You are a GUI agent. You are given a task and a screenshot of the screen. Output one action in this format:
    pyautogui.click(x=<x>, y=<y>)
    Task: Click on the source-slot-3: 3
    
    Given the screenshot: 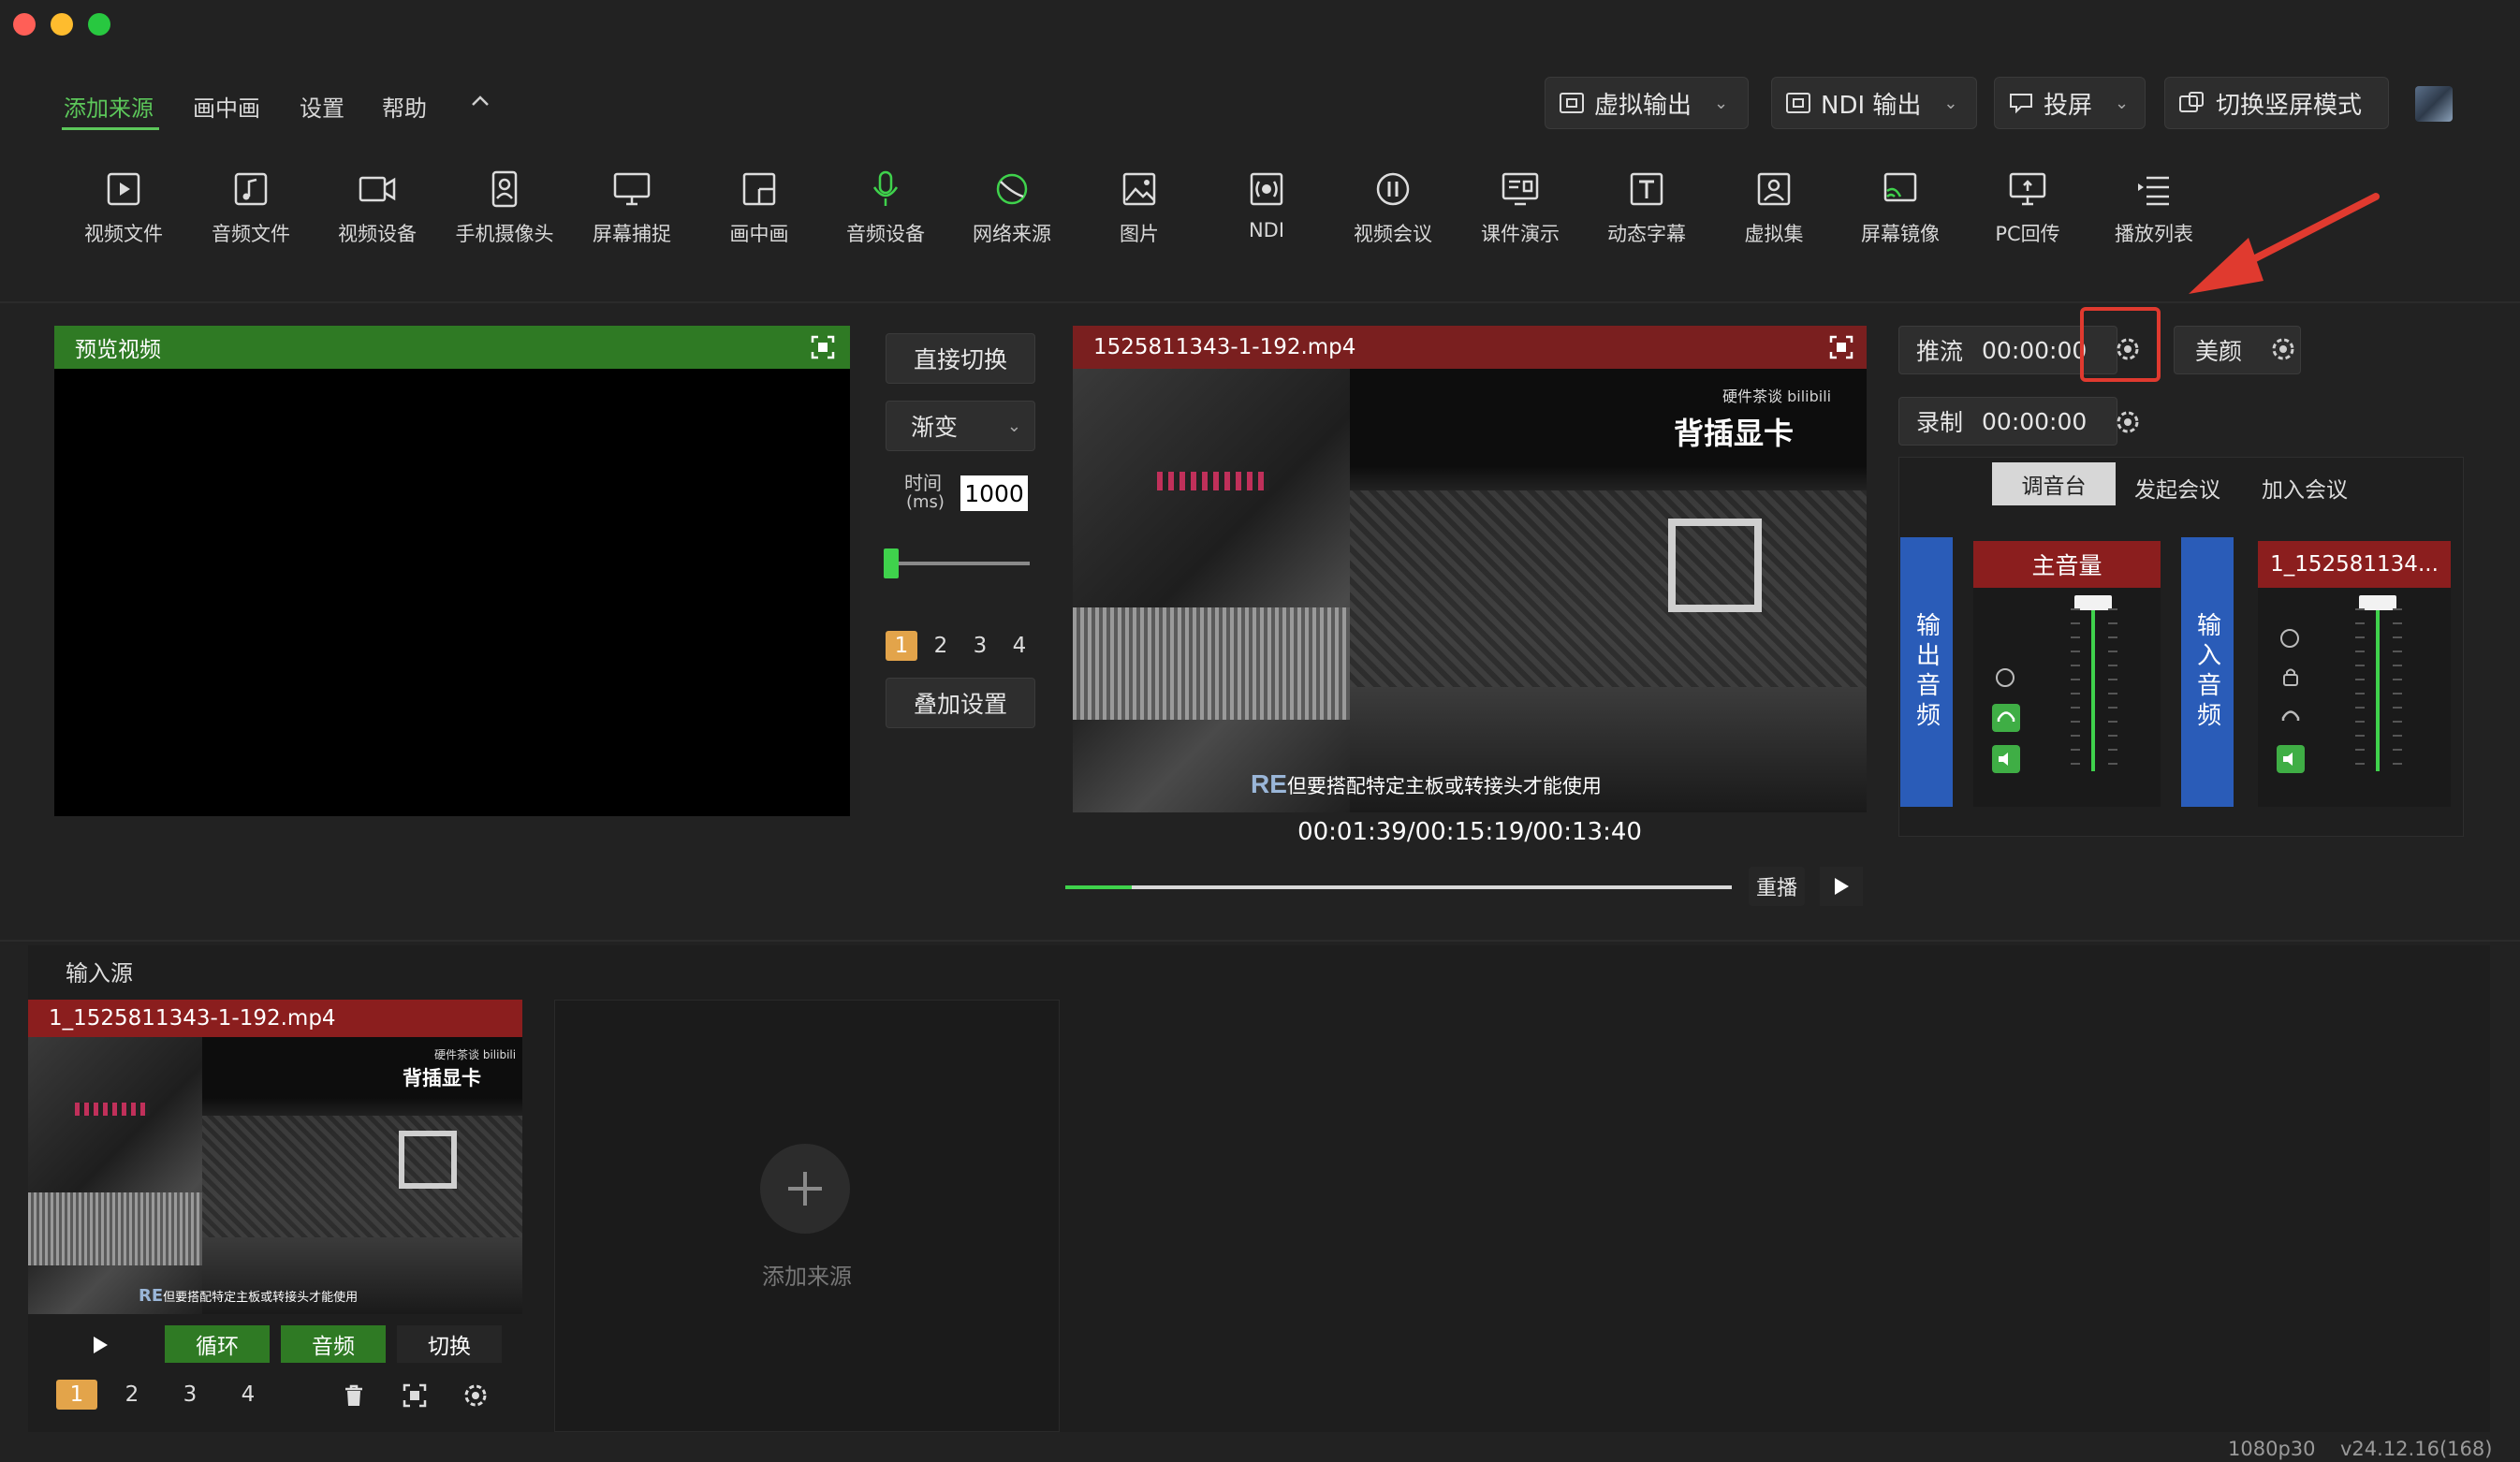 What is the action you would take?
    pyautogui.click(x=190, y=1395)
    